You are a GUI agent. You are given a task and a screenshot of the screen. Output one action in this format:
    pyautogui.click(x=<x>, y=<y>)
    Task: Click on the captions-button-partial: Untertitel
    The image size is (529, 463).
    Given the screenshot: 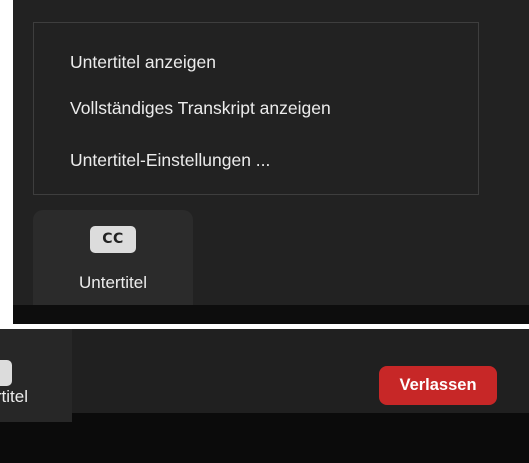 What is the action you would take?
    pyautogui.click(x=36, y=375)
    